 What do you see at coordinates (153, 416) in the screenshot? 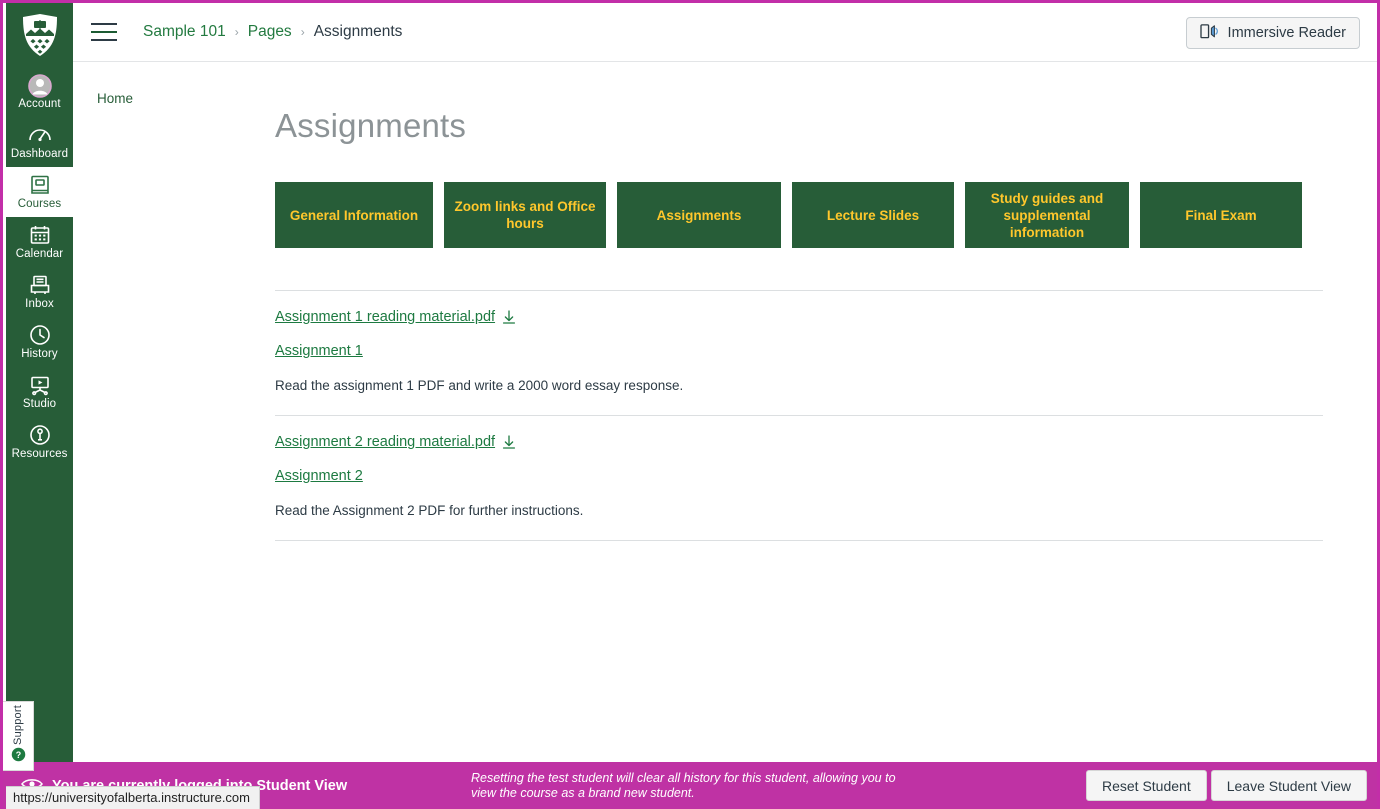
I see `course-navigation: Home` at bounding box center [153, 416].